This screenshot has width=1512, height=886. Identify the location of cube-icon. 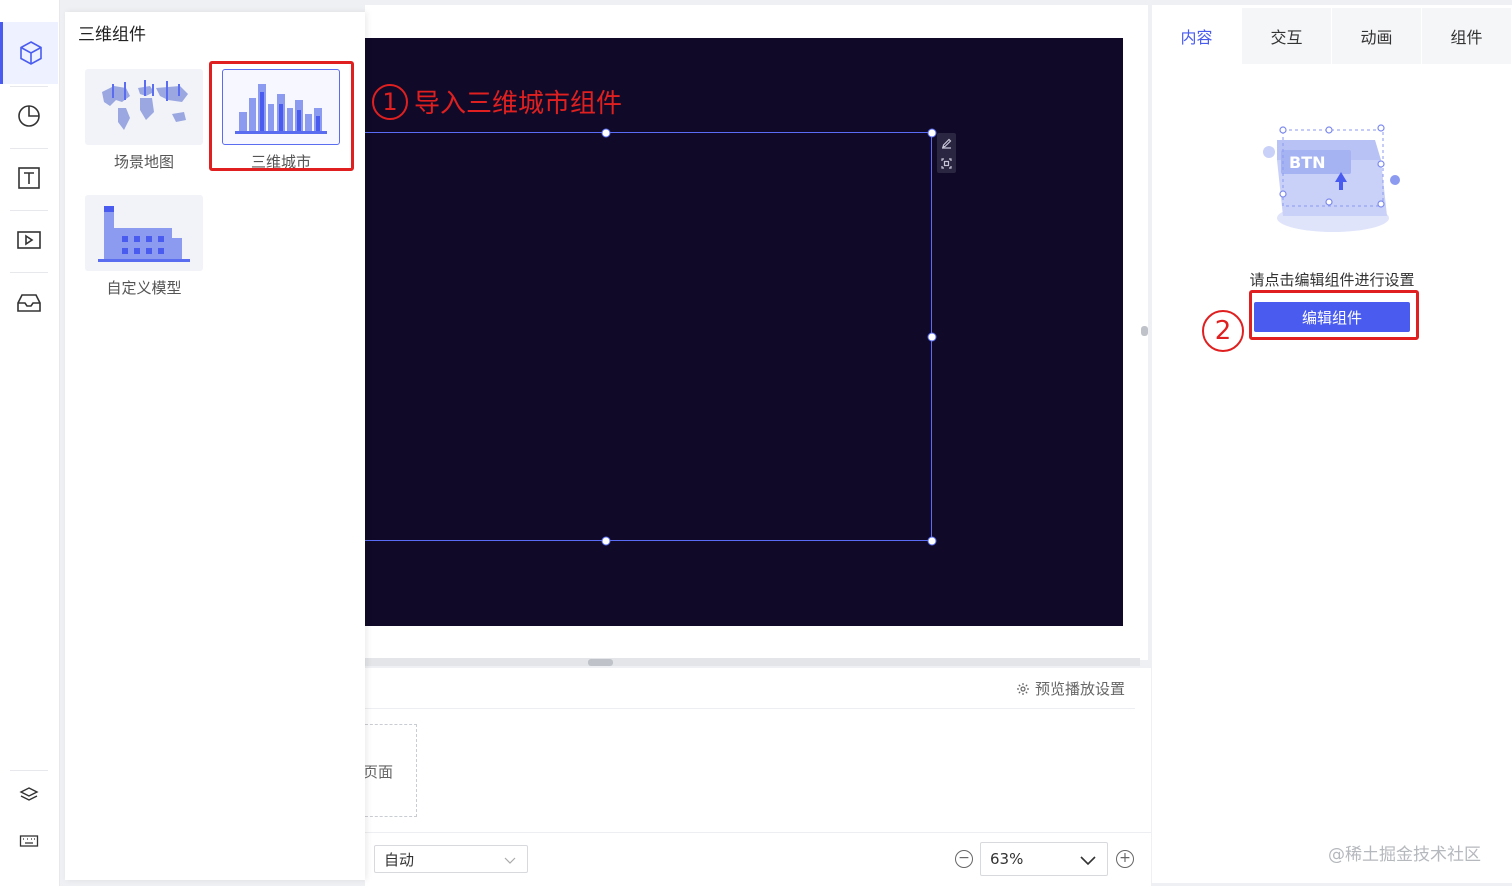
(30, 53).